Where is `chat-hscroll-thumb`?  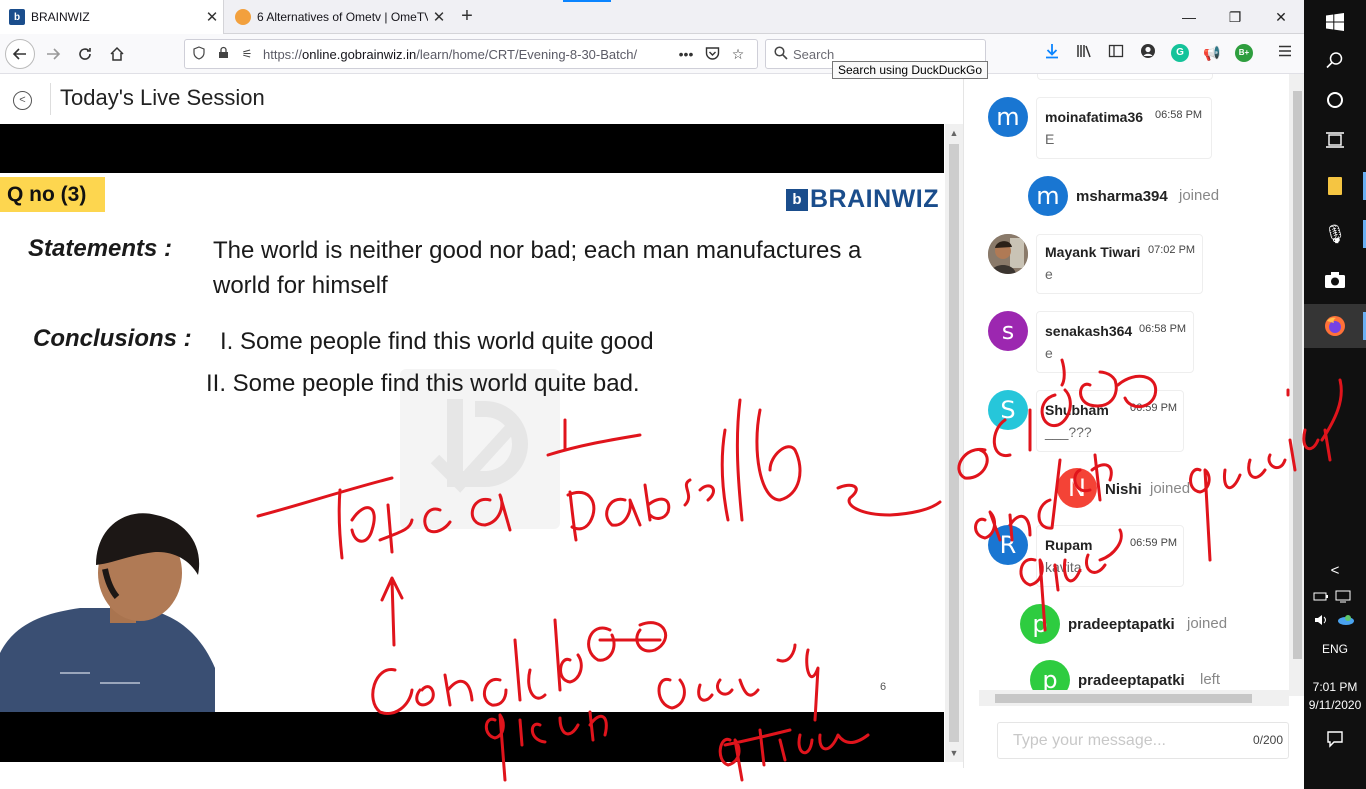 chat-hscroll-thumb is located at coordinates (1123, 698).